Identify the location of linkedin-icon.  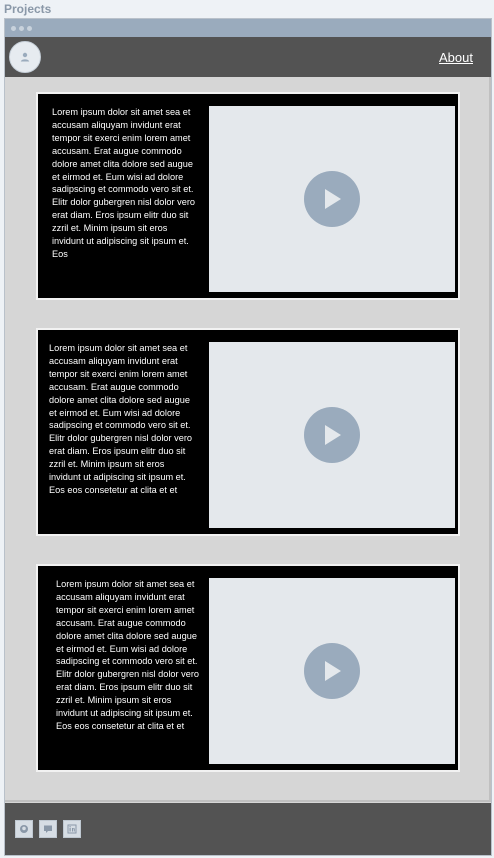
(72, 829).